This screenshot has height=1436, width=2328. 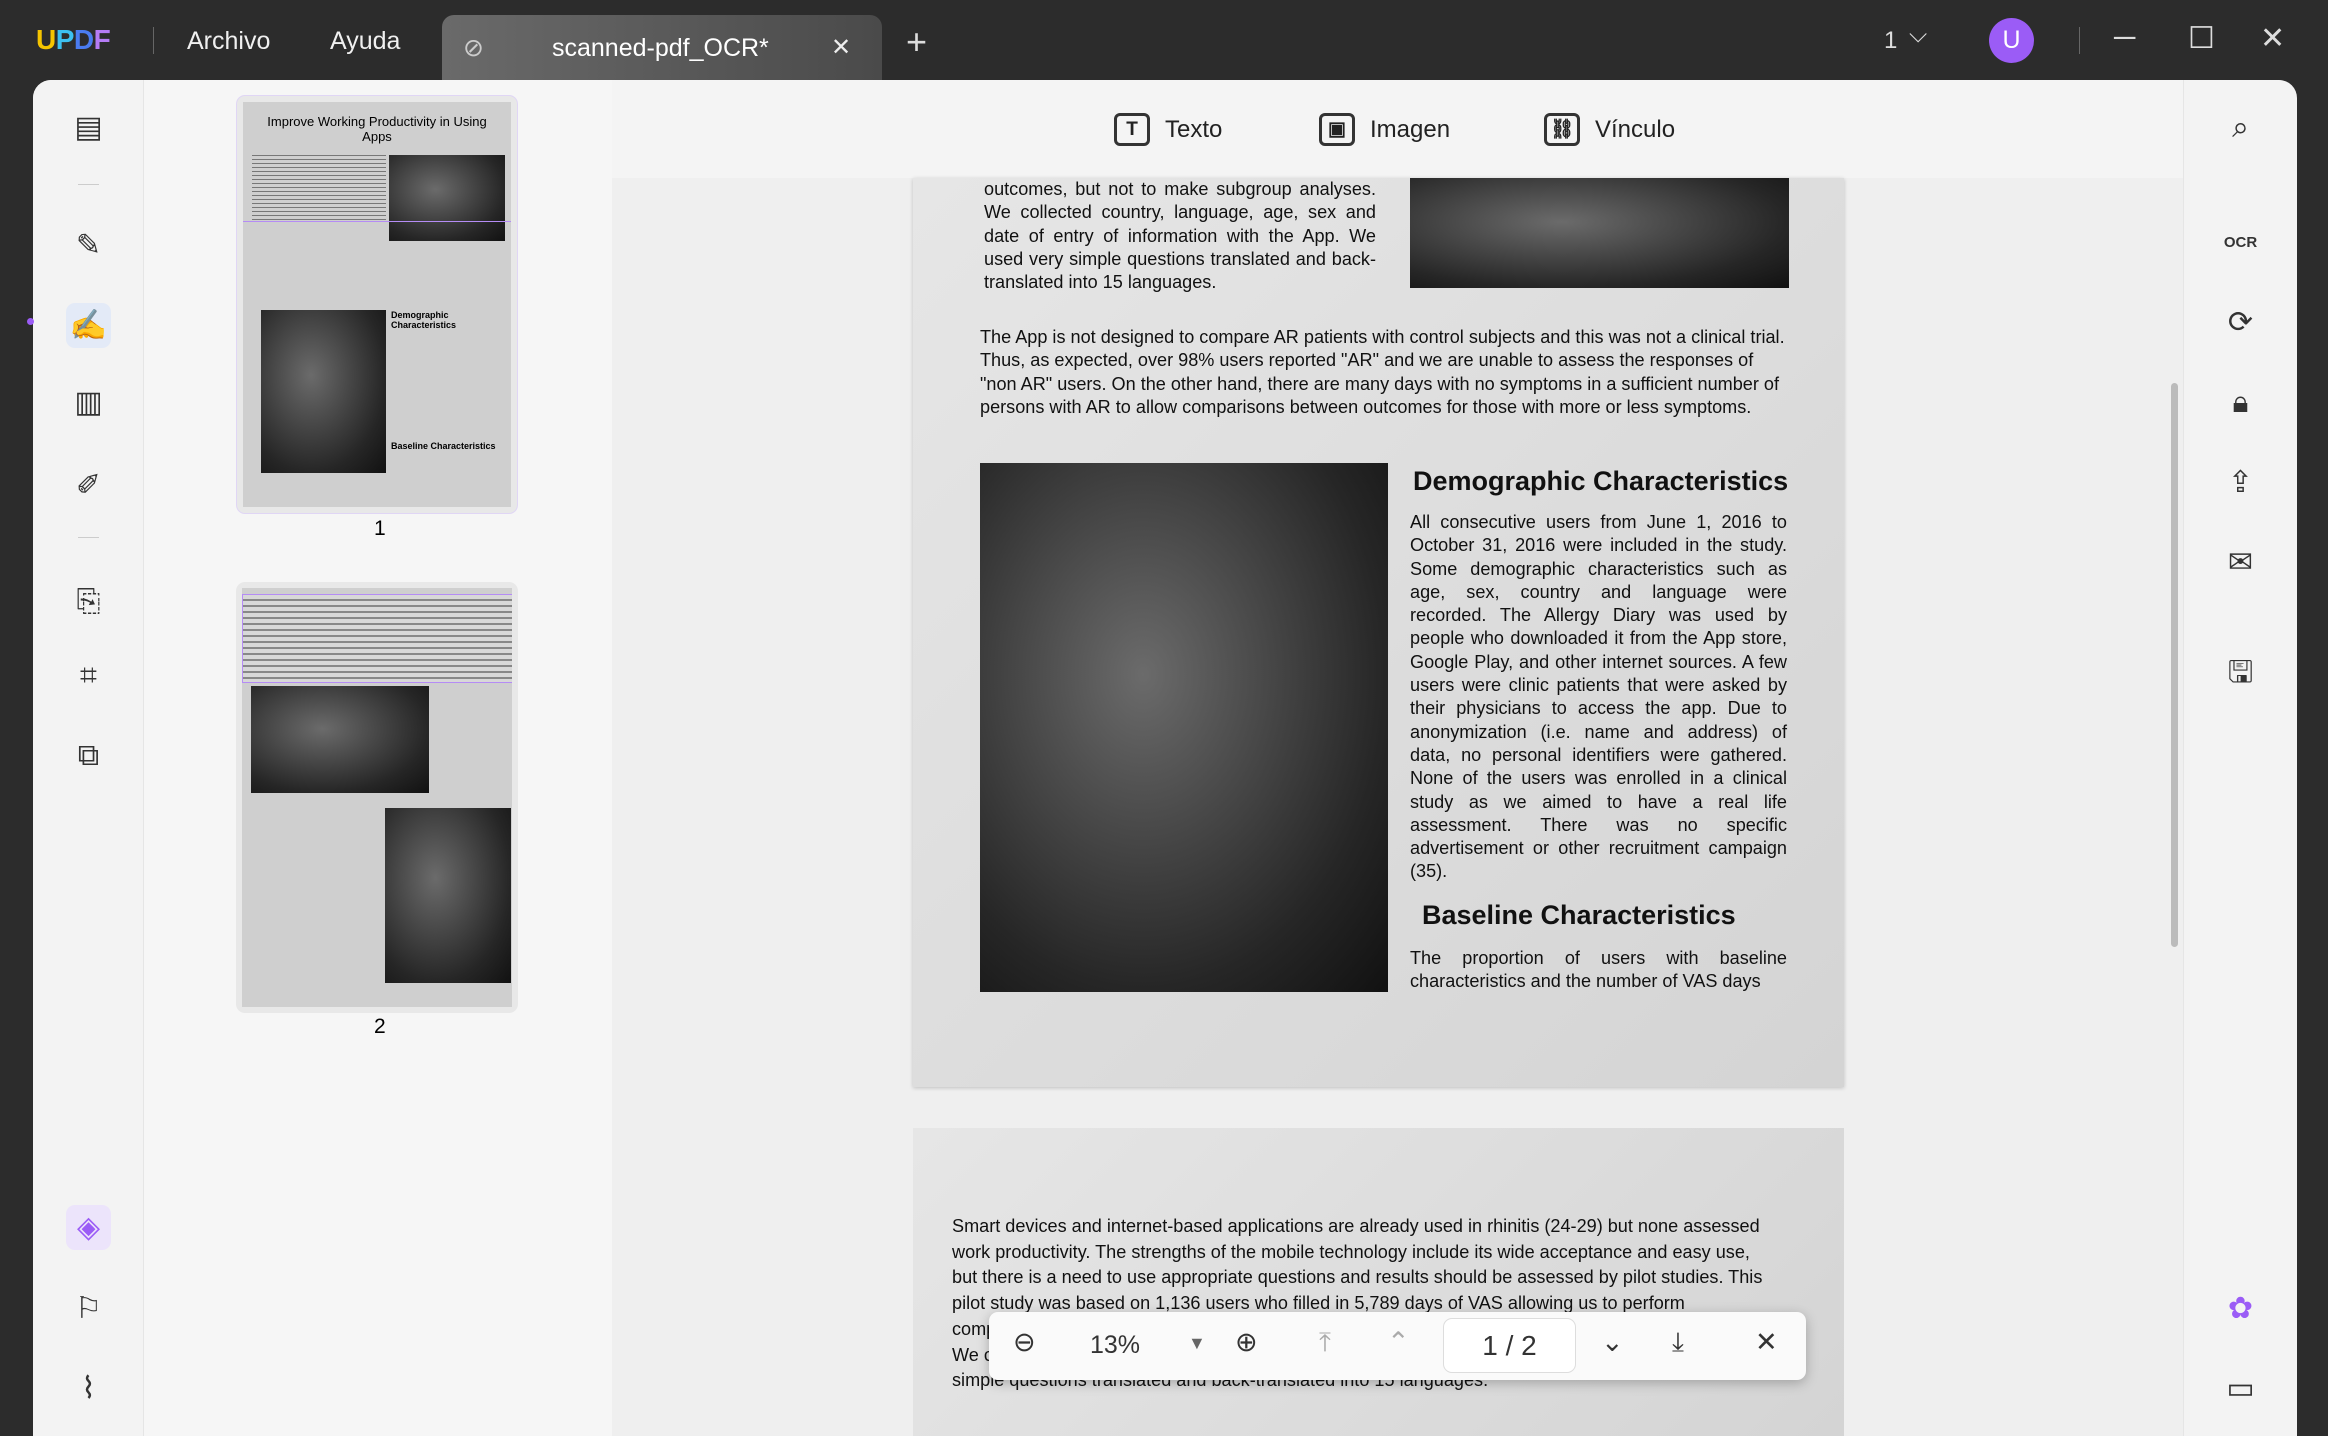 What do you see at coordinates (2240, 322) in the screenshot?
I see `convert-pdf-icon: ⟳` at bounding box center [2240, 322].